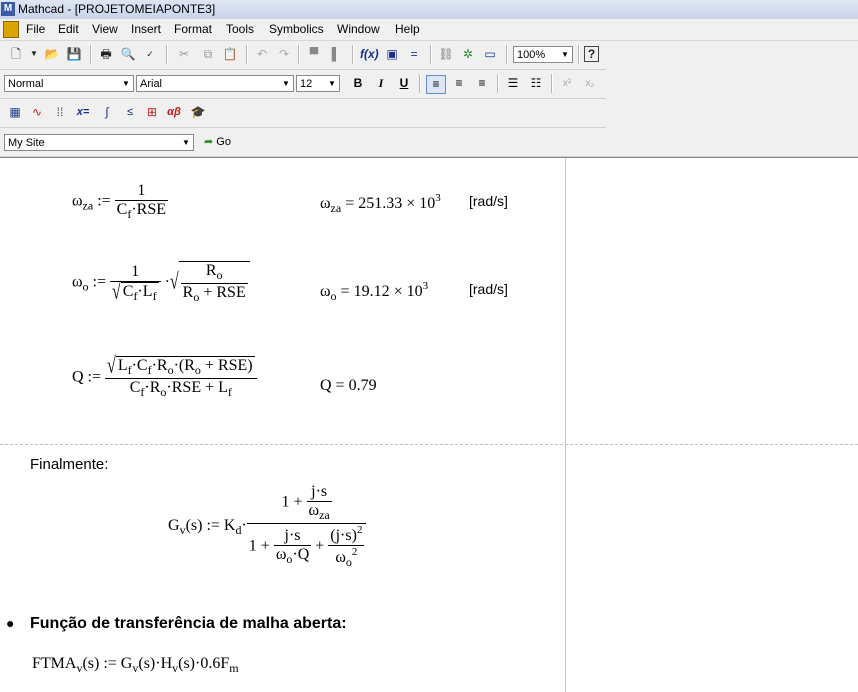 This screenshot has height=692, width=858. I want to click on insert-unit-icon: ▣, so click(392, 54).